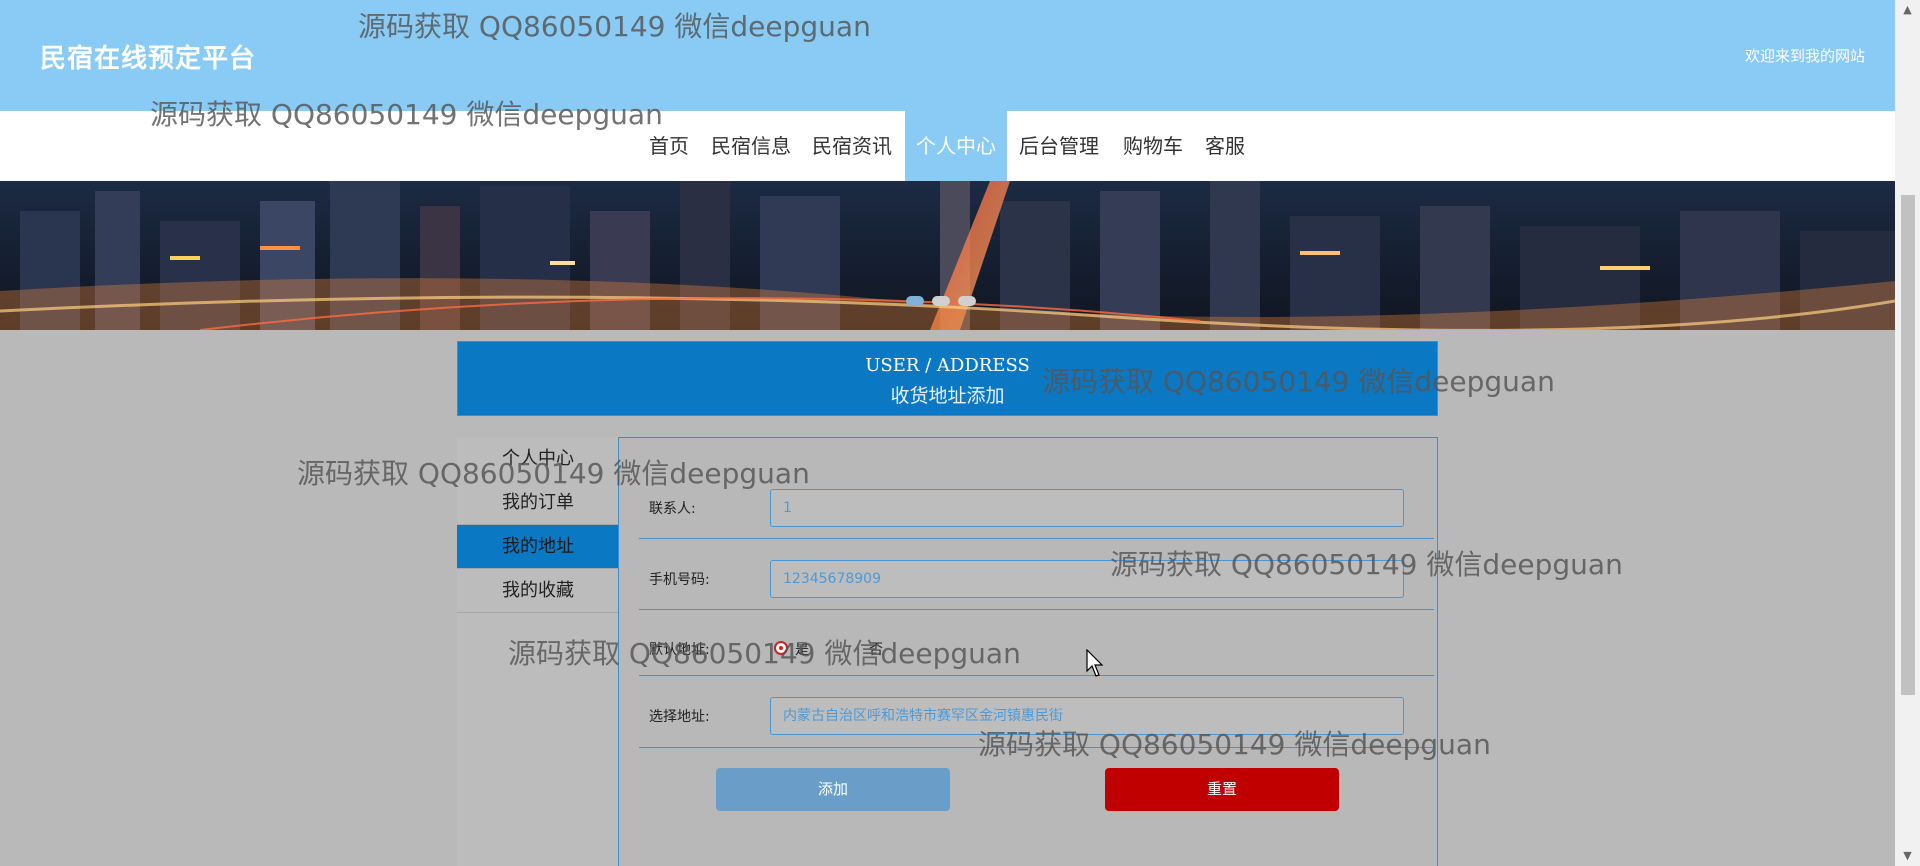  I want to click on sidebar-item-my-favorites: 我的收藏, so click(537, 591).